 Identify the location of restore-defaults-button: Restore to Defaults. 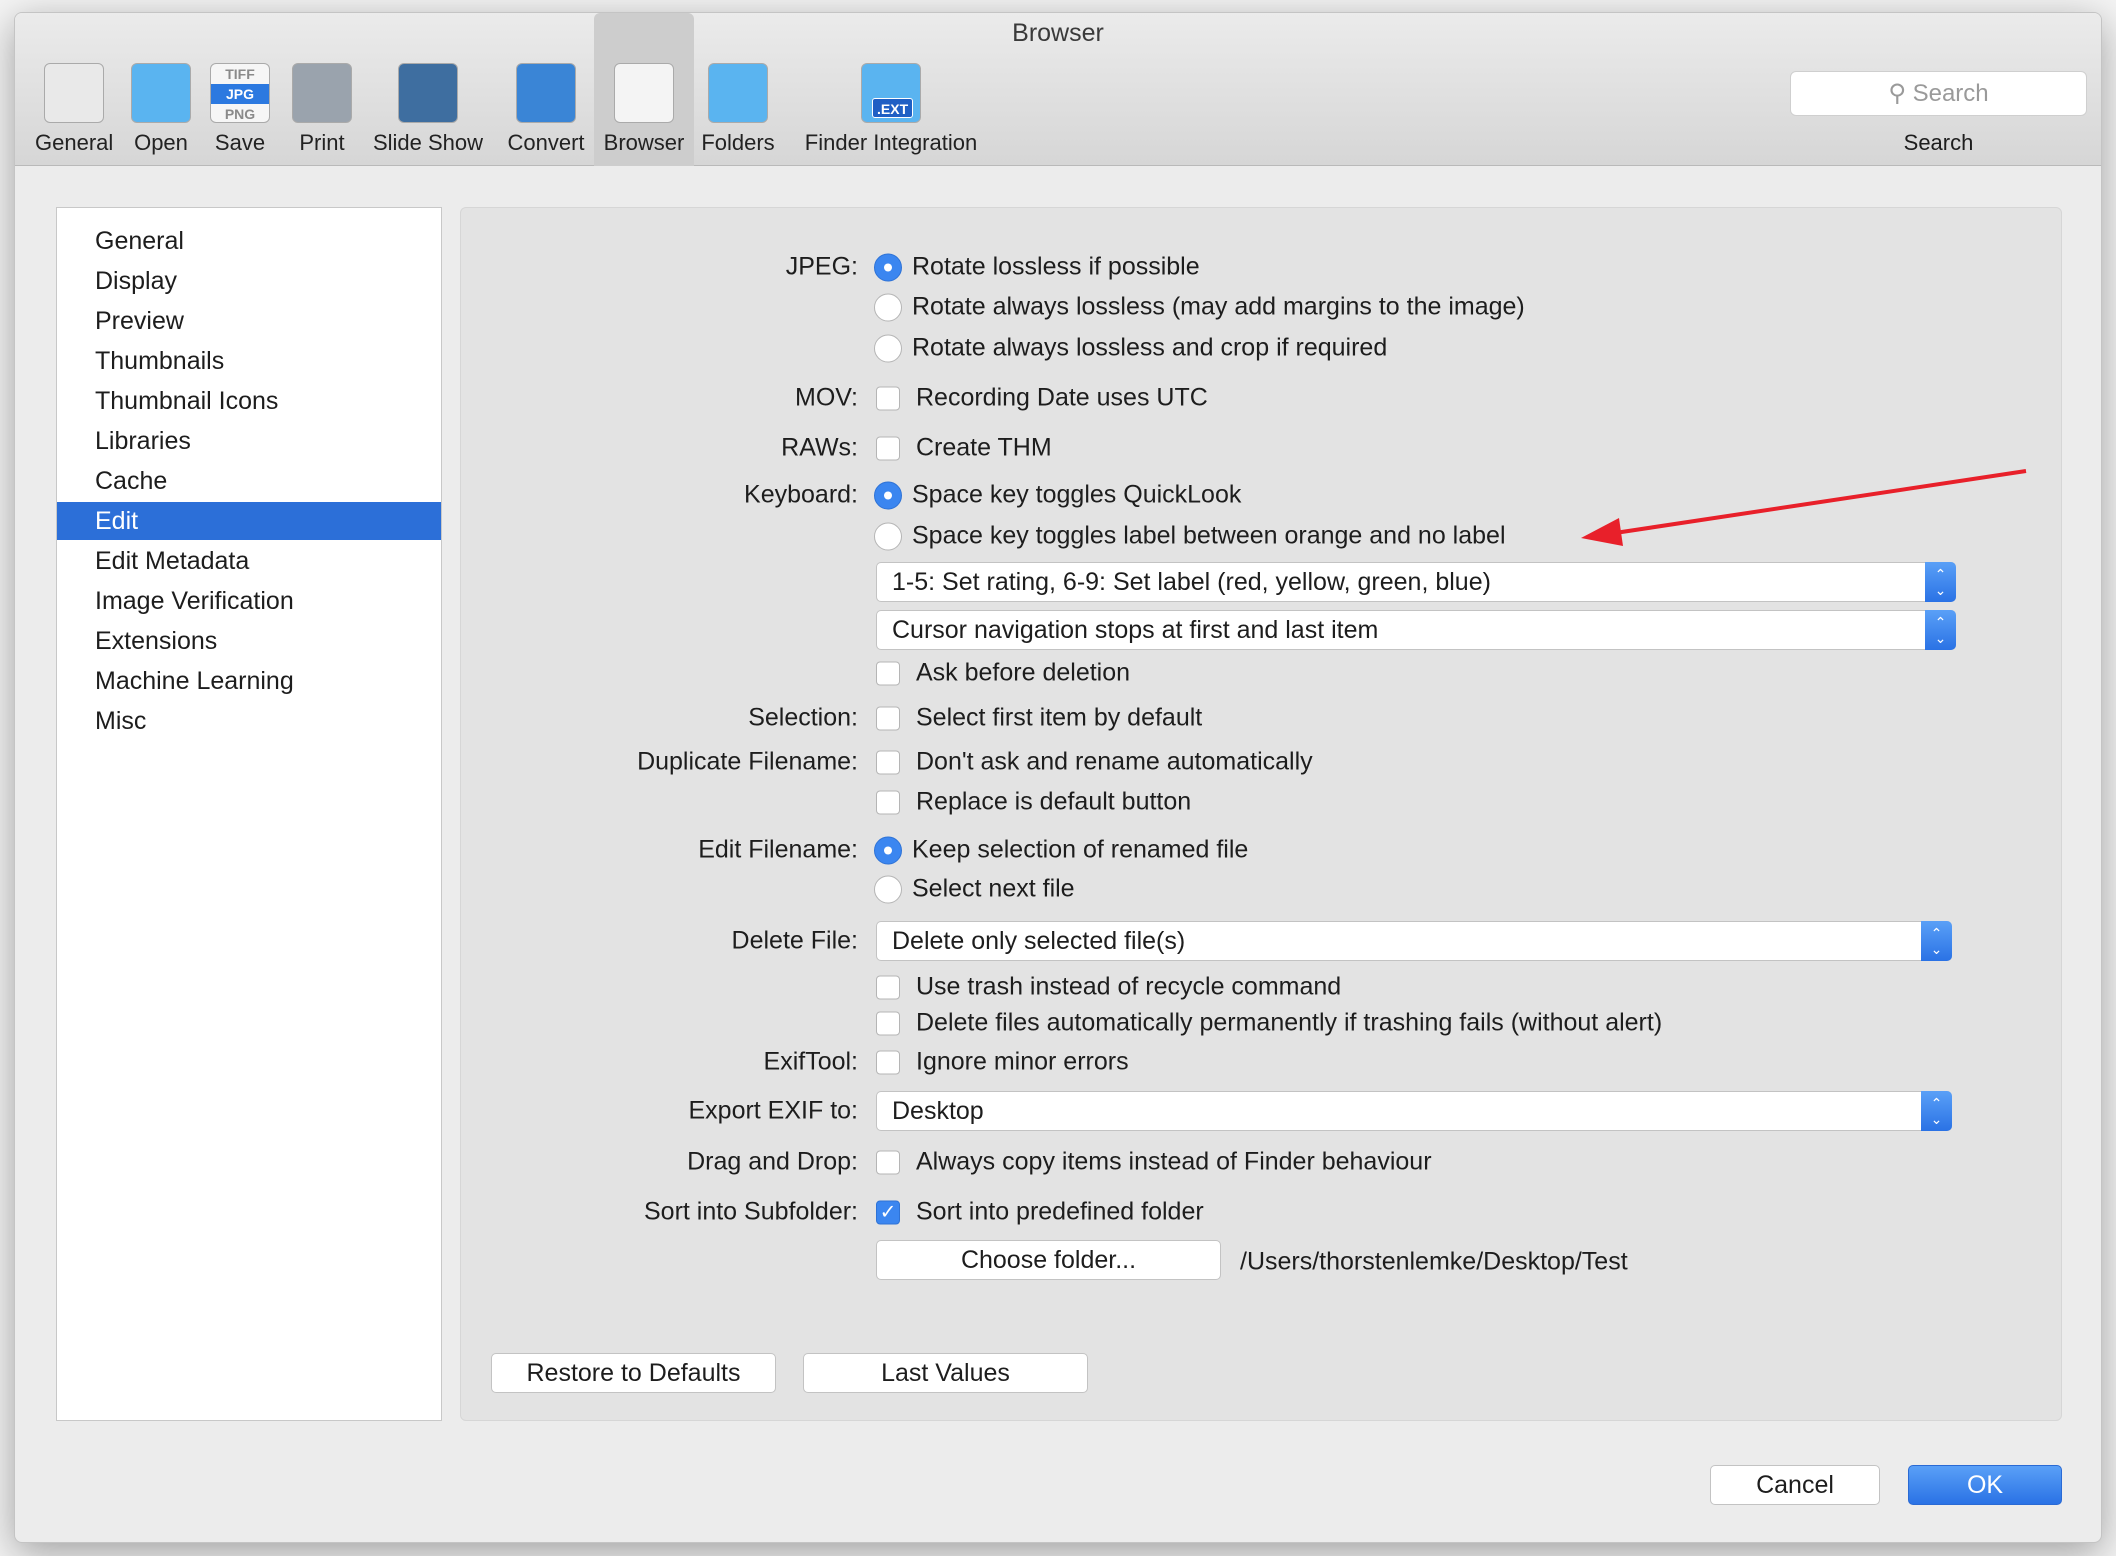
(633, 1373).